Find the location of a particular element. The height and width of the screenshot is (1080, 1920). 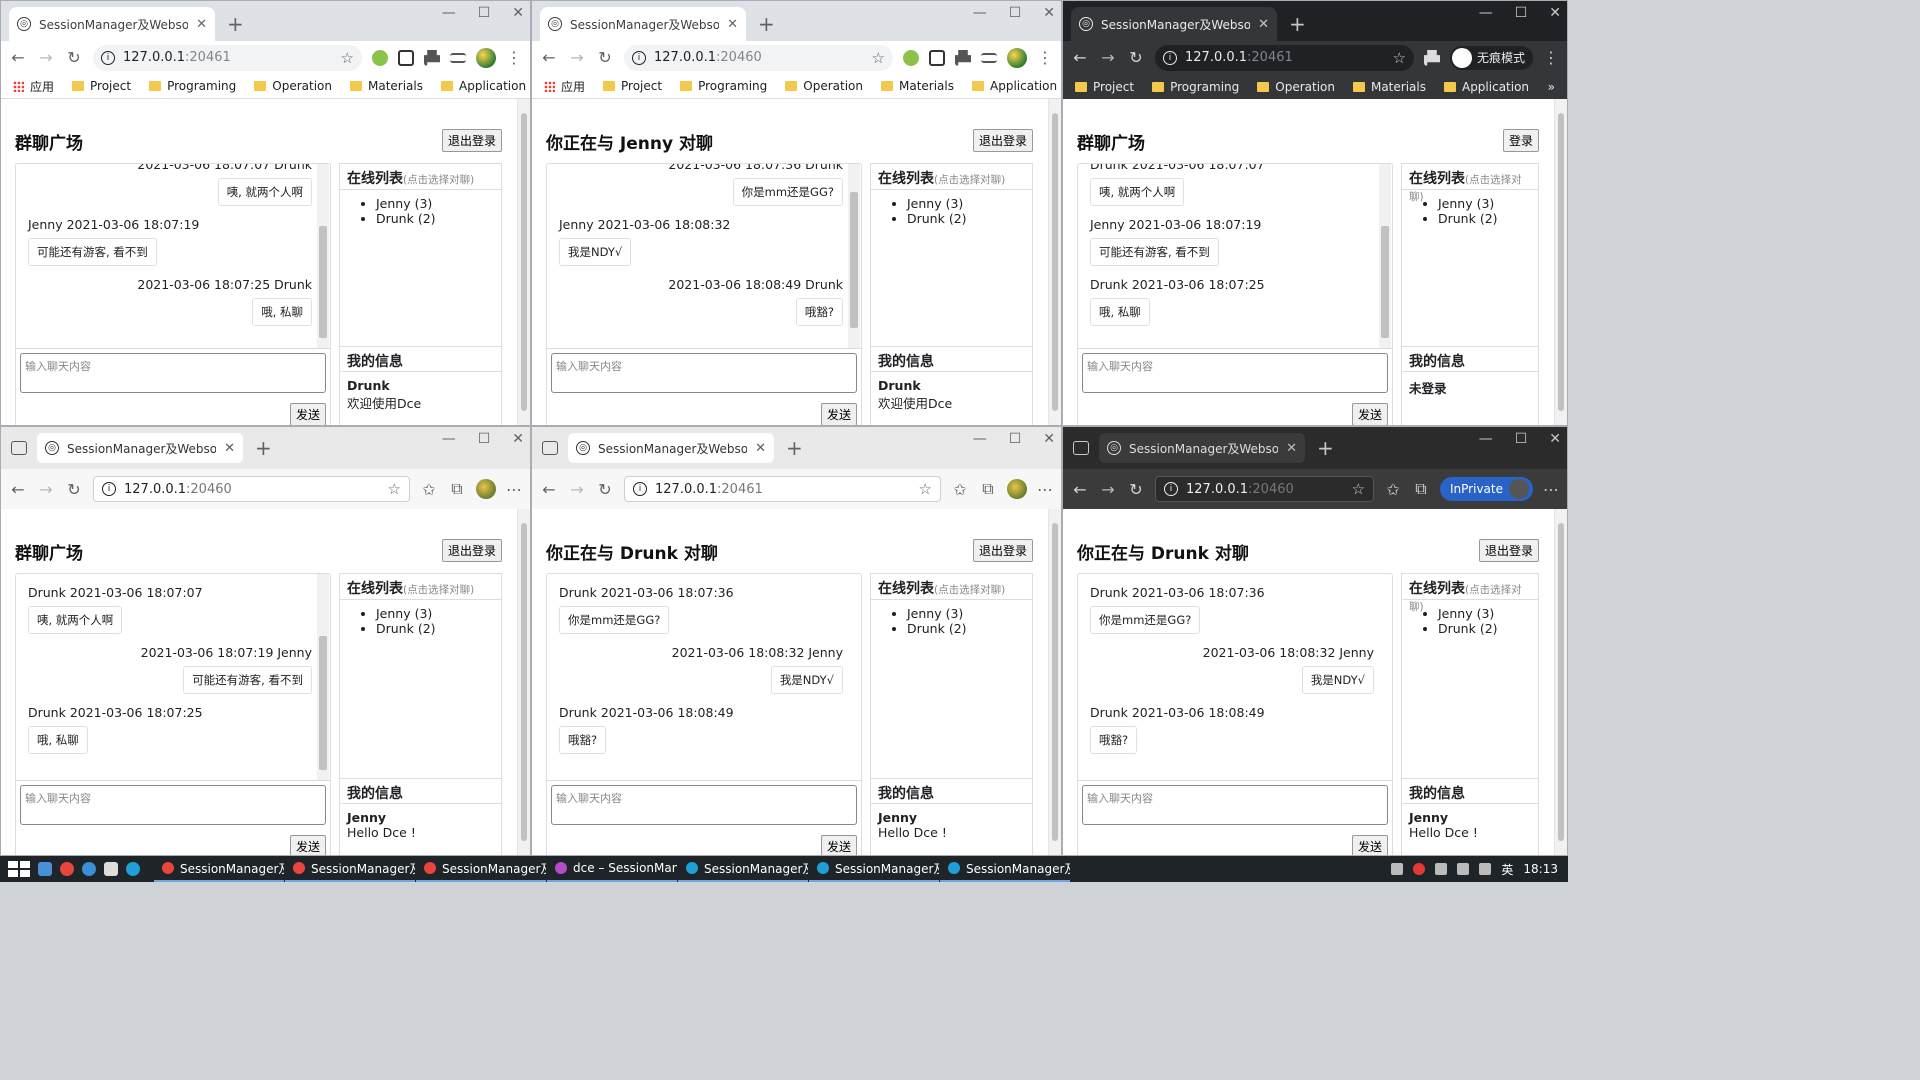

ime-indicator: 英 is located at coordinates (1507, 869).